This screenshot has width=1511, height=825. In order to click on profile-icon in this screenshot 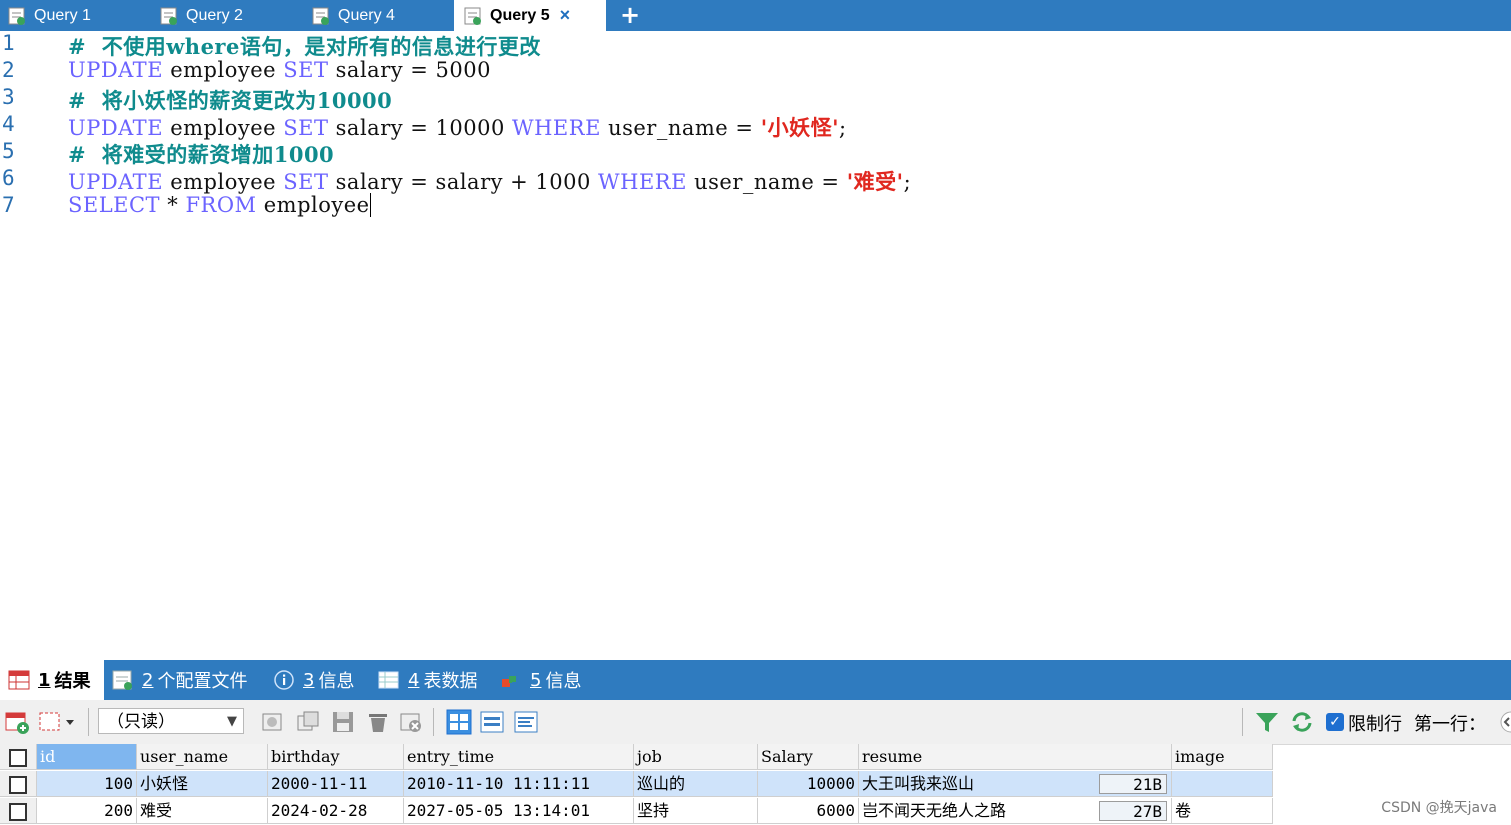, I will do `click(123, 680)`.